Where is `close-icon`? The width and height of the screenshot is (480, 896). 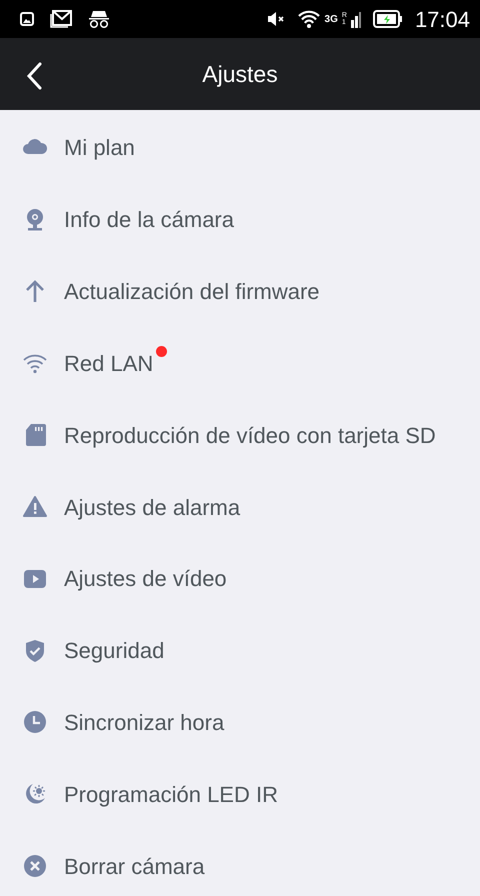
close-icon is located at coordinates (35, 866).